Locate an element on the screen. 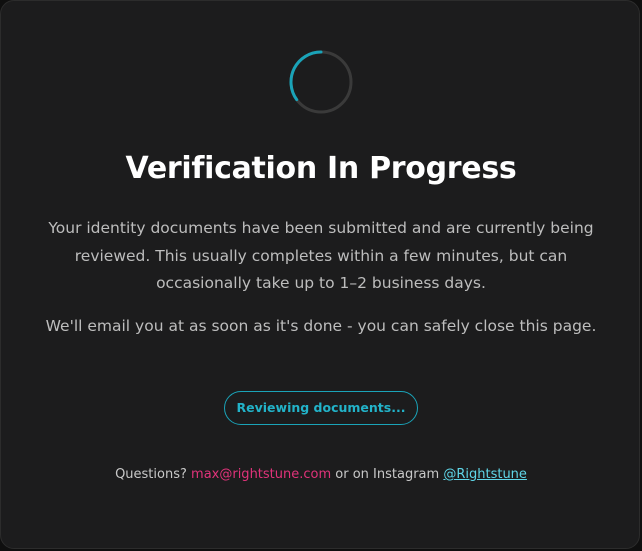 Image resolution: width=642 pixels, height=551 pixels. footer-middle: or on Instagram is located at coordinates (387, 474).